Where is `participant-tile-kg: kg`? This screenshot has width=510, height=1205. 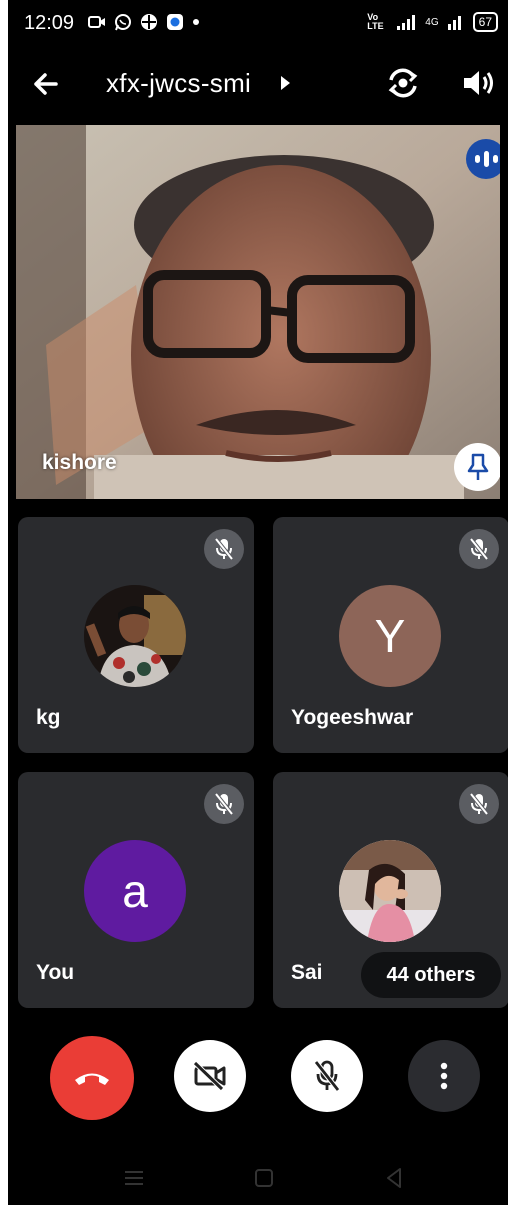
participant-tile-kg: kg is located at coordinates (136, 635).